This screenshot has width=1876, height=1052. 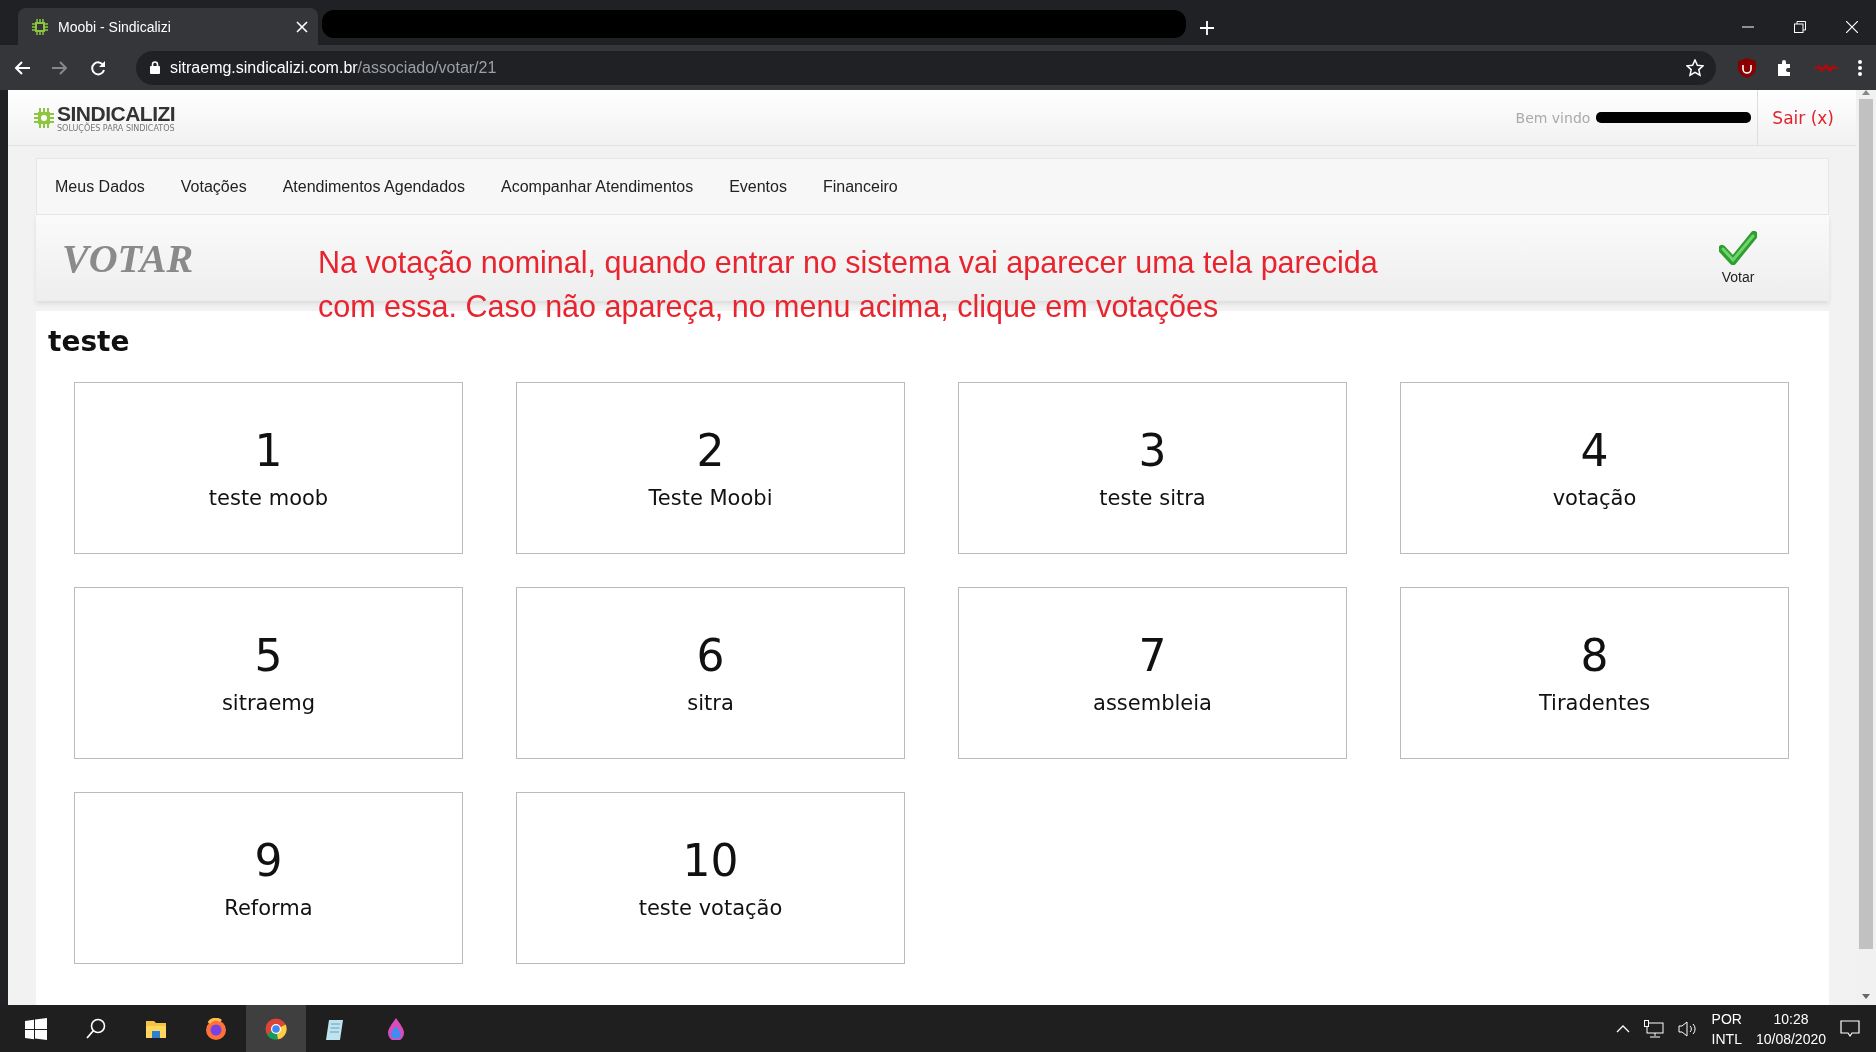 I want to click on option-card: 5 sitraemg, so click(x=268, y=673).